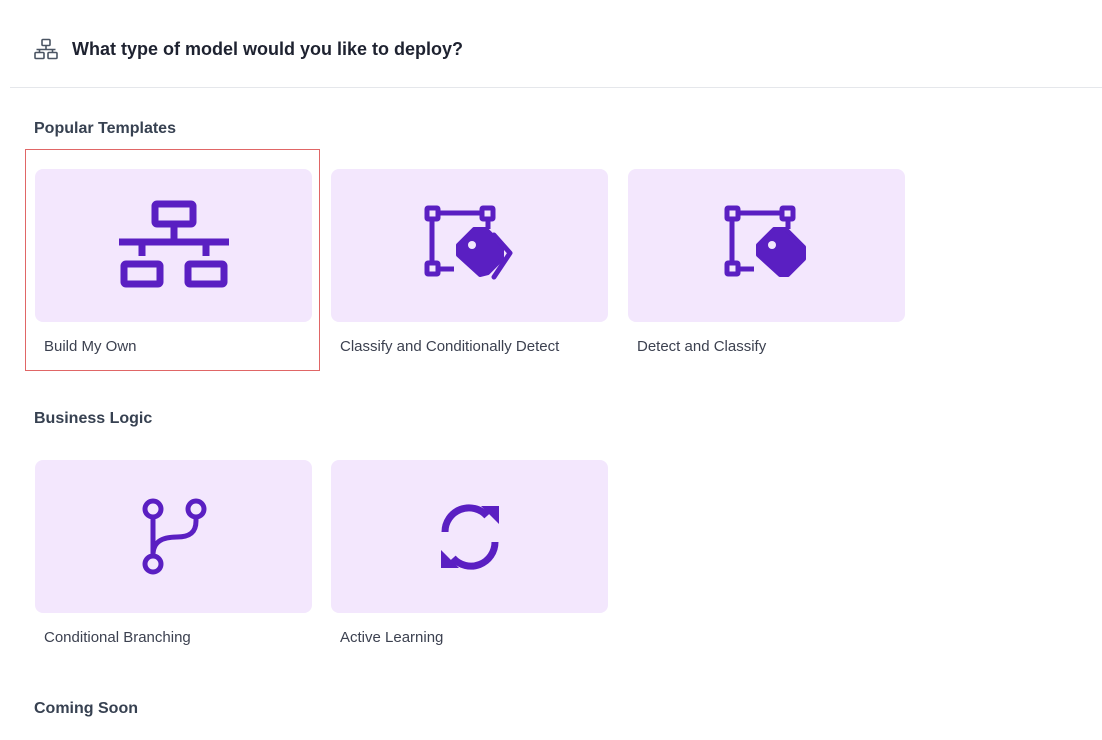 This screenshot has height=740, width=1102. I want to click on section-title-popular-templates: Popular Templates, so click(105, 128).